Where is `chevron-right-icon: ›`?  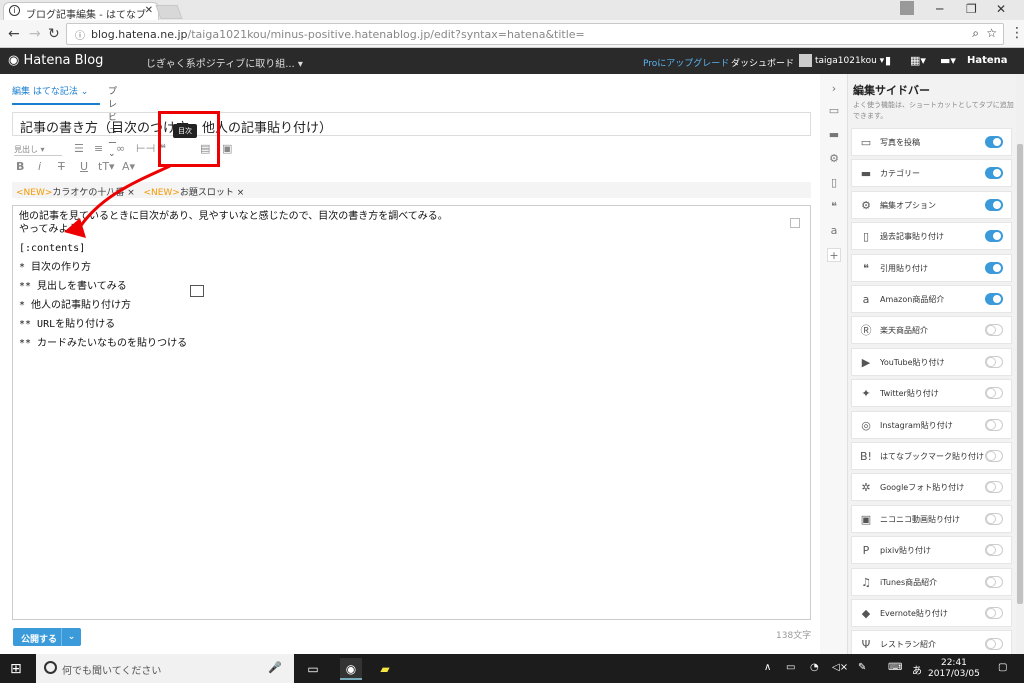 chevron-right-icon: › is located at coordinates (834, 89).